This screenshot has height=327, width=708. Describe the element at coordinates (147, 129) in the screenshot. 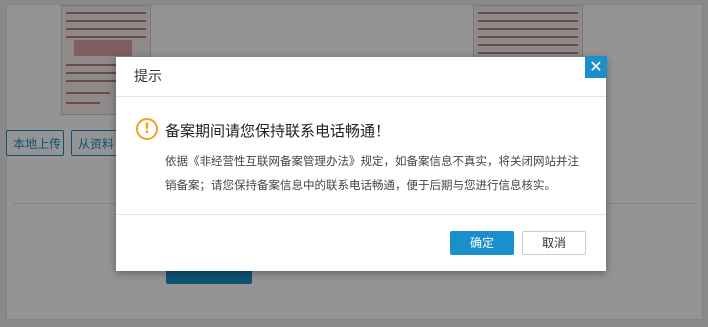

I see `warning-icon: !` at that location.